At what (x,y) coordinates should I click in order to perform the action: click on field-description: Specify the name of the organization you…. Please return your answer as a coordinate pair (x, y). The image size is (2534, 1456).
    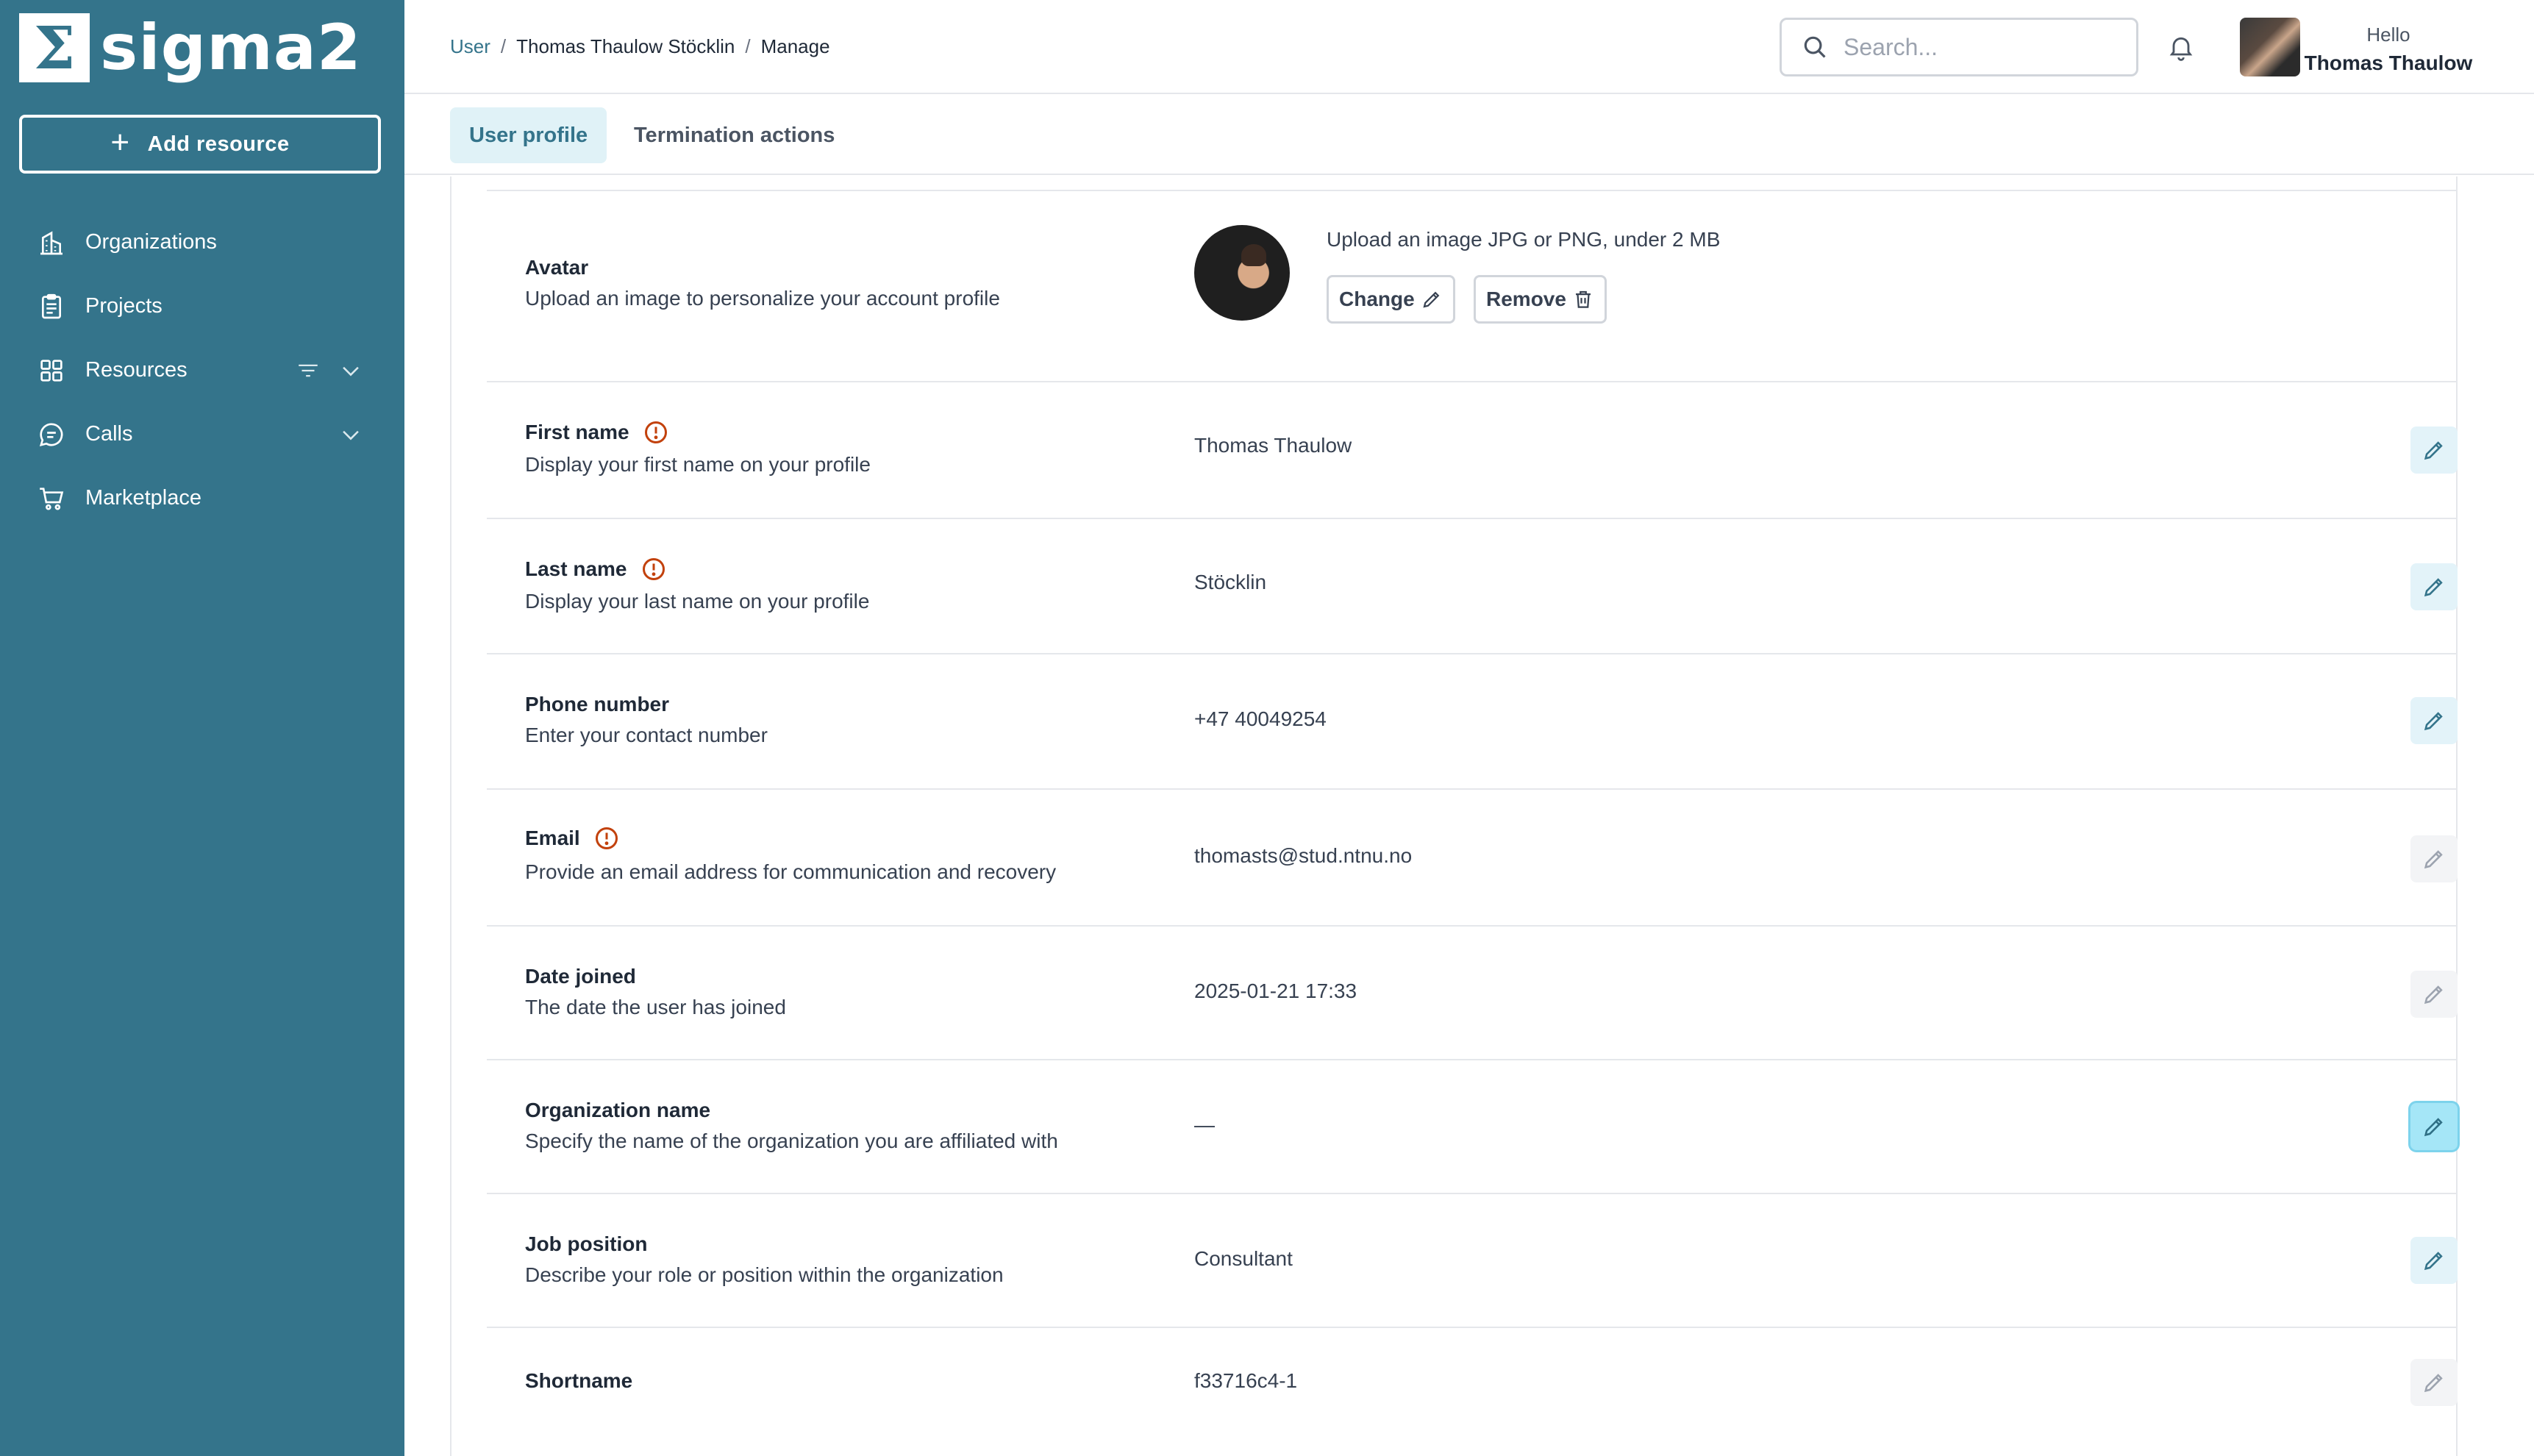
    Looking at the image, I should click on (791, 1141).